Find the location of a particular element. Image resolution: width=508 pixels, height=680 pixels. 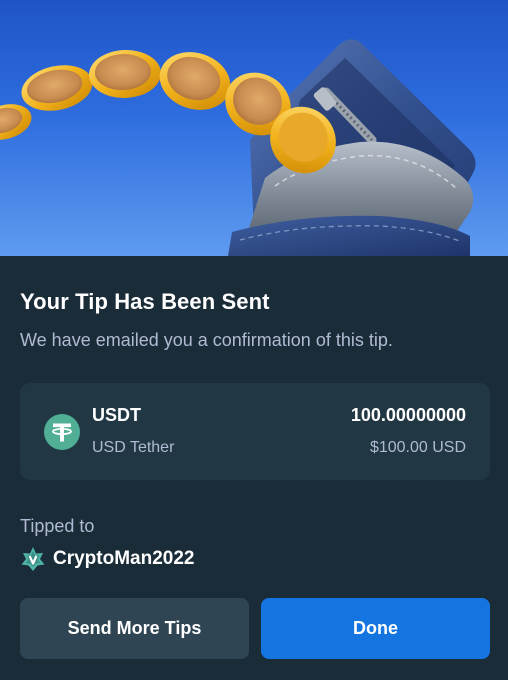

vip-star-icon is located at coordinates (33, 559).